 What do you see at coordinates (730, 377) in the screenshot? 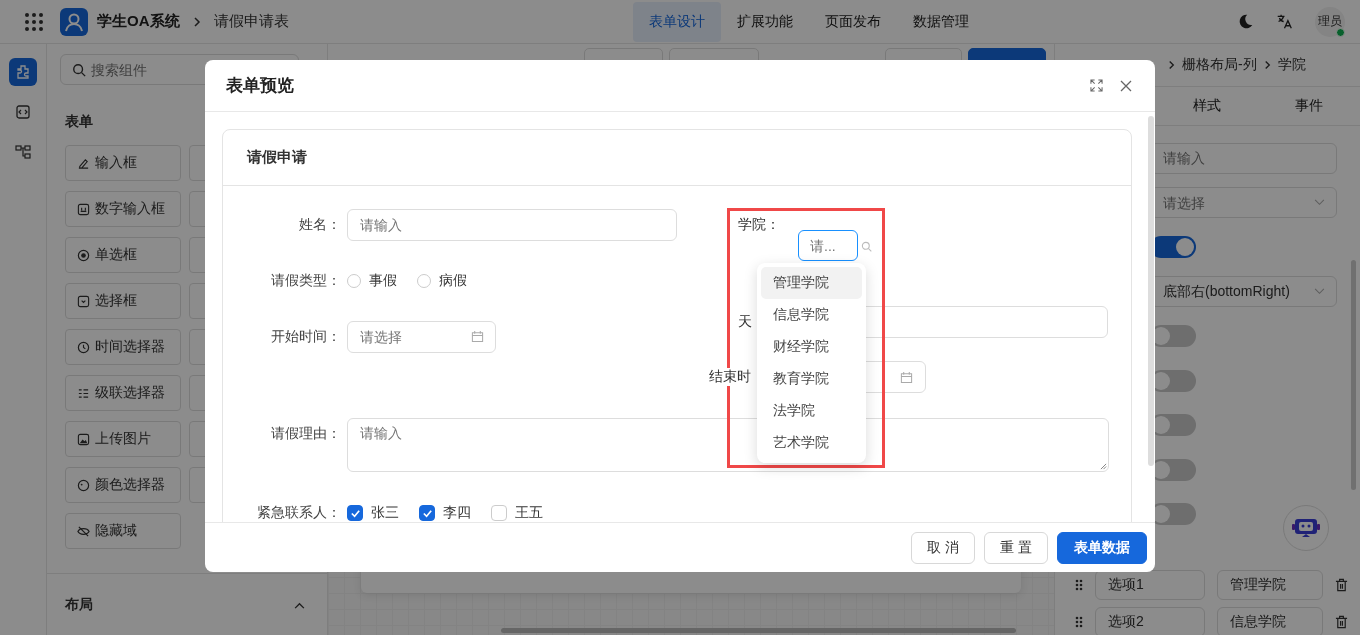
I see `field-label: 结束时` at bounding box center [730, 377].